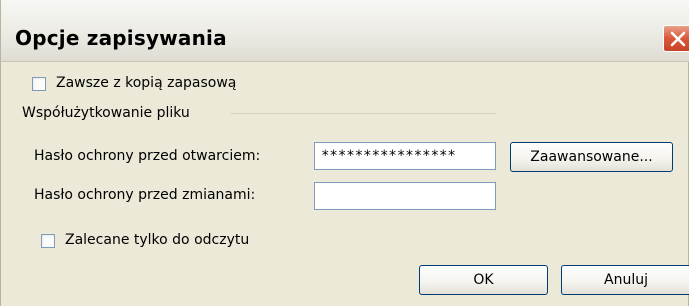 This screenshot has width=689, height=306. What do you see at coordinates (363, 113) in the screenshot?
I see `group-divider` at bounding box center [363, 113].